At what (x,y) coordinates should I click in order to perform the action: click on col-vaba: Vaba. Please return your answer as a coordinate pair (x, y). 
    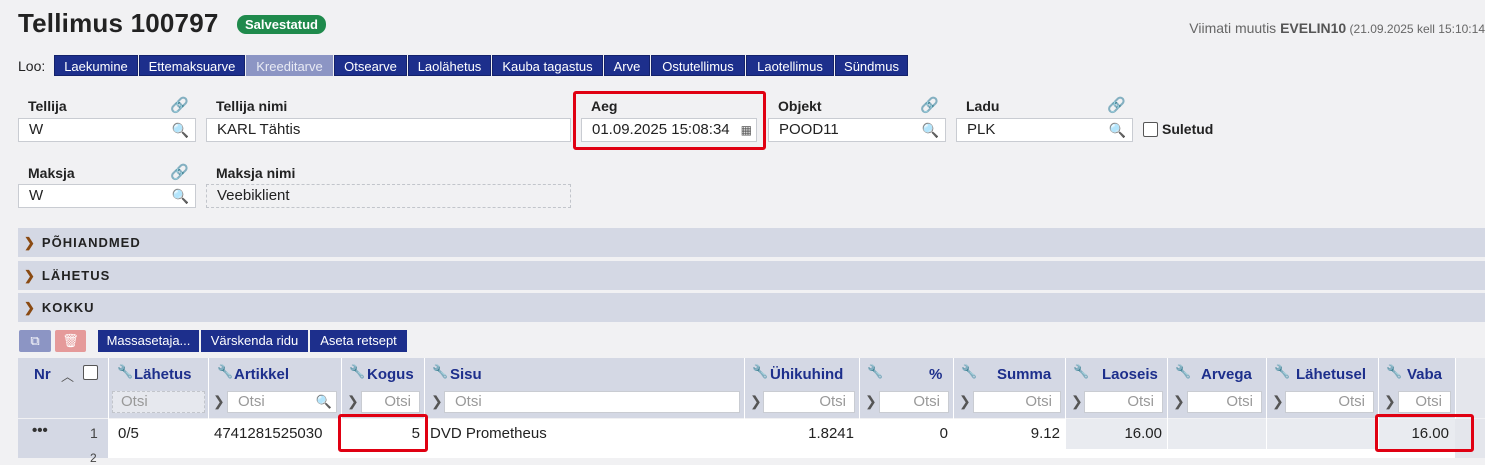
    Looking at the image, I should click on (1424, 374).